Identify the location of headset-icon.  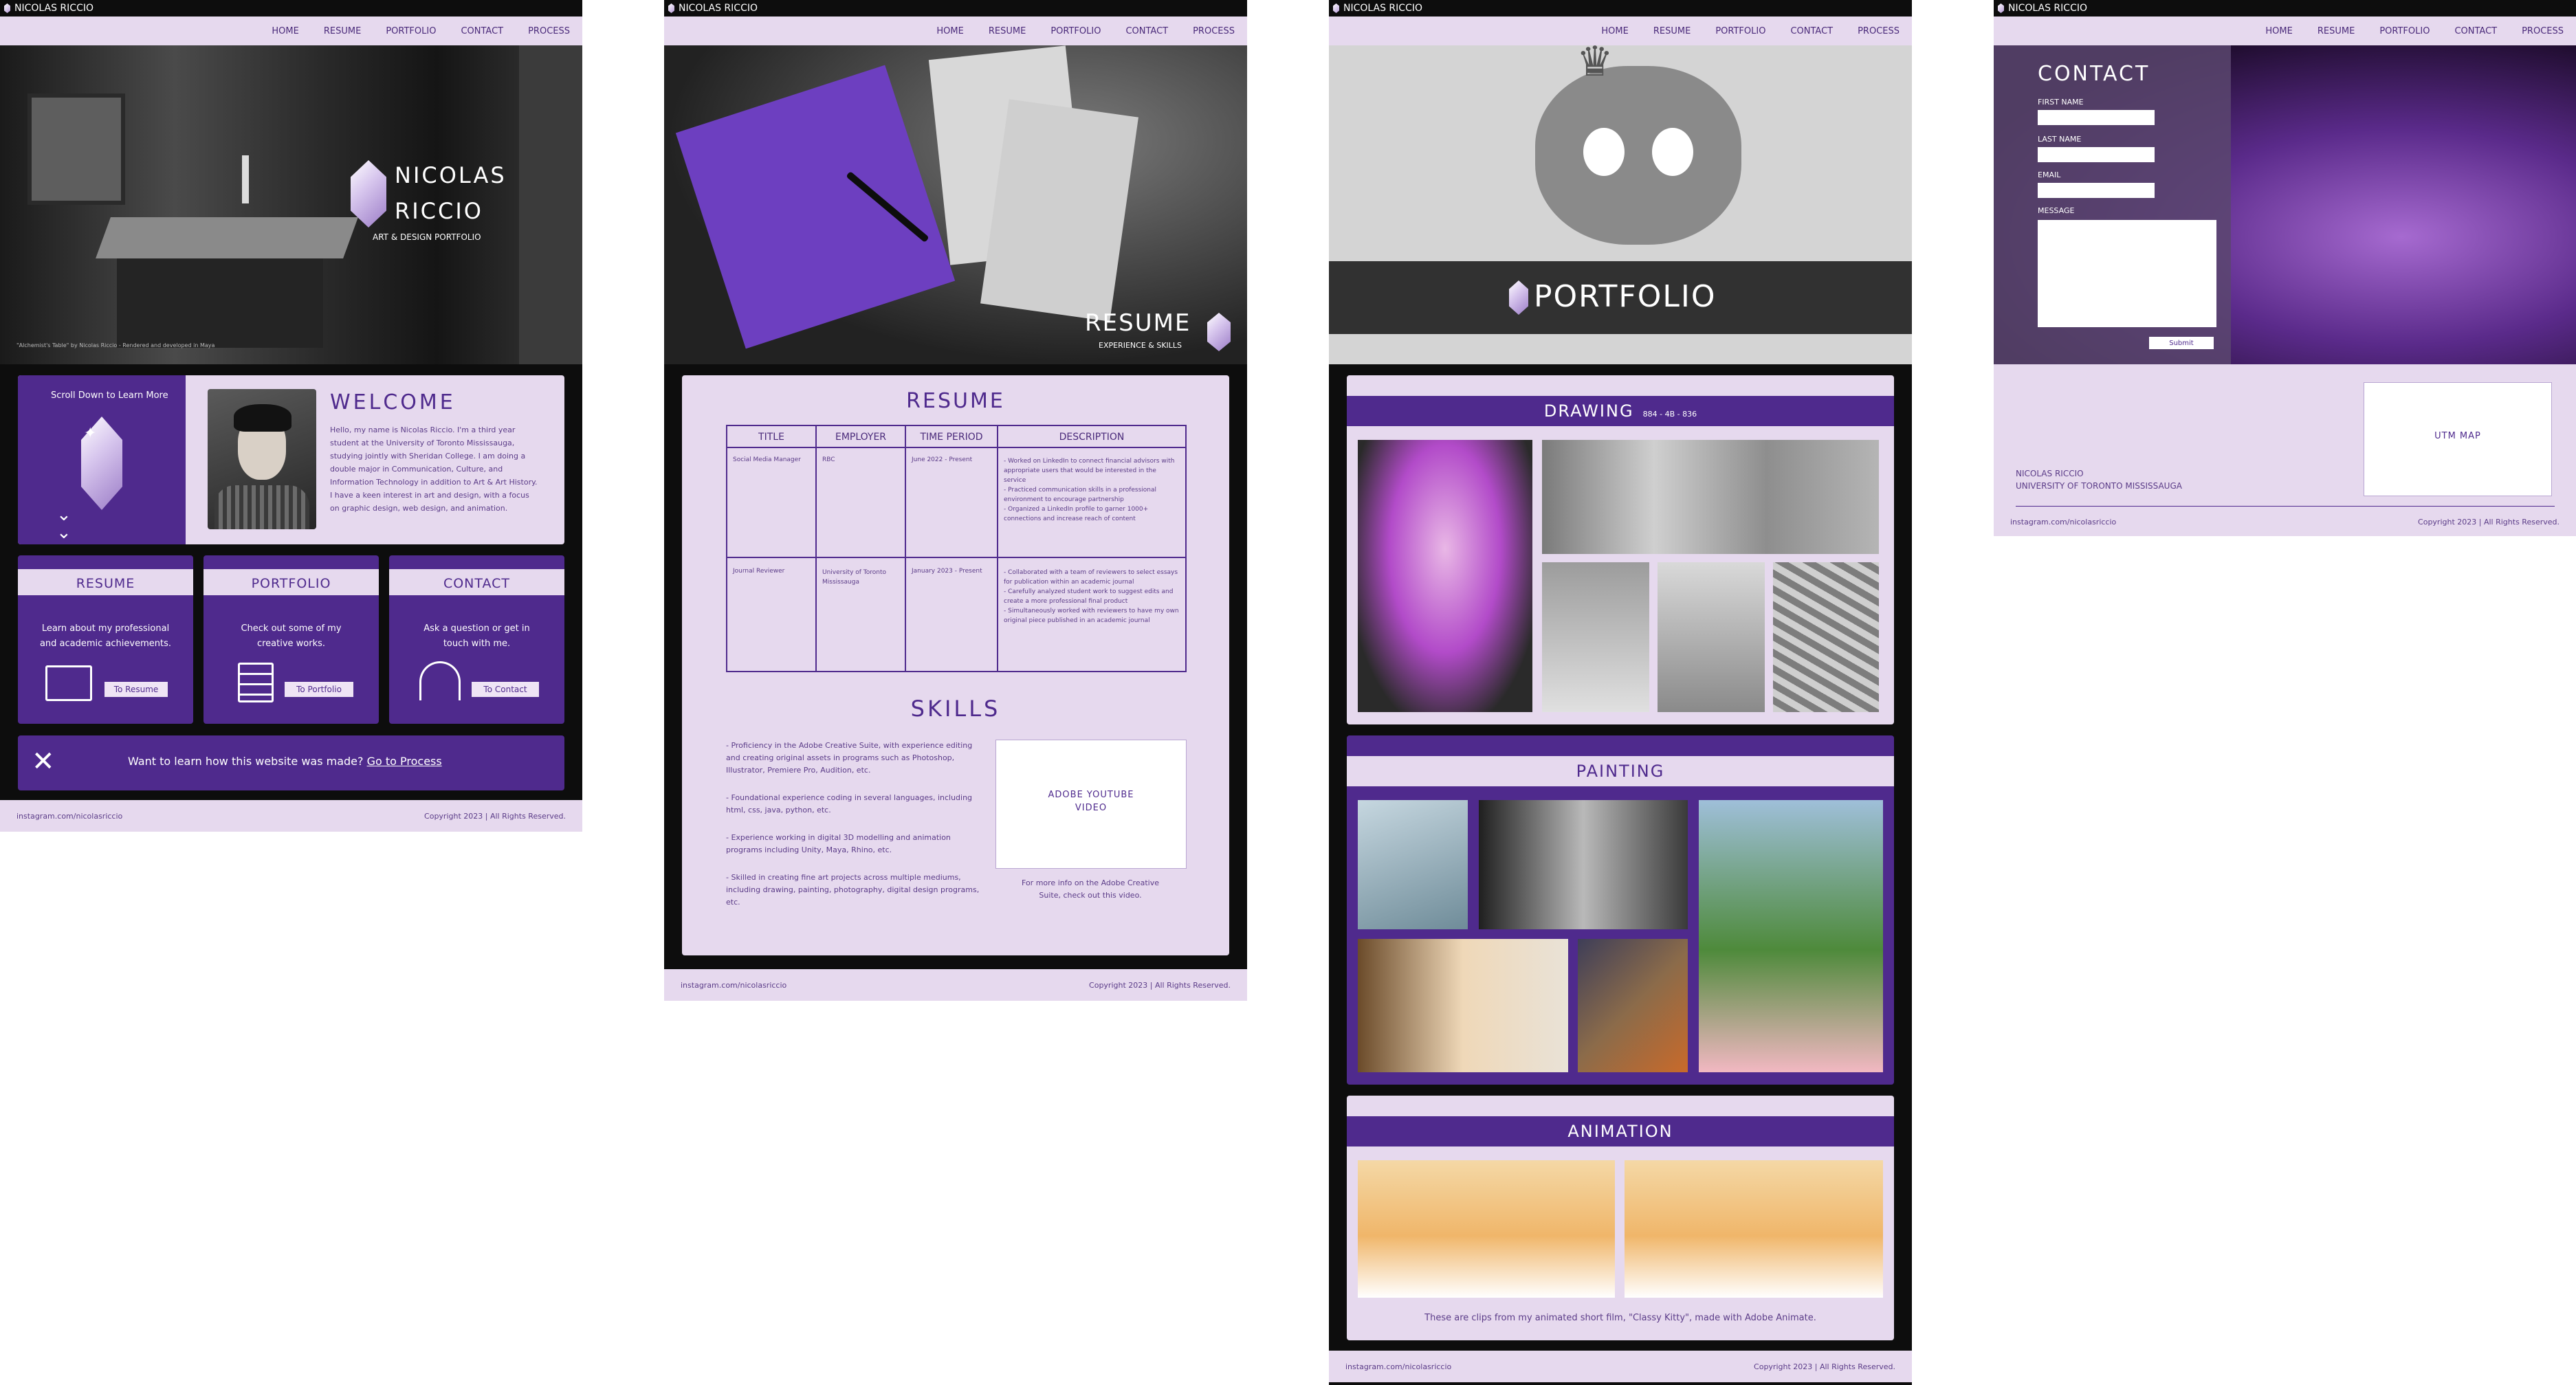
(440, 681).